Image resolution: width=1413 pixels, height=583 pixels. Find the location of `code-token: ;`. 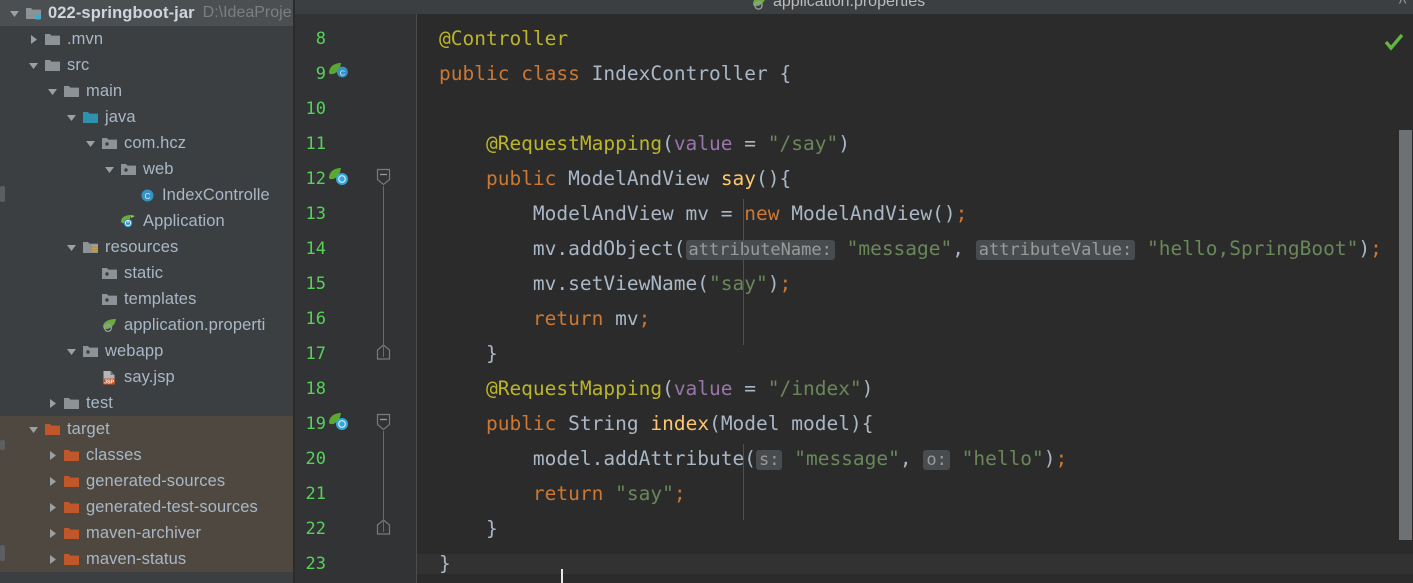

code-token: ; is located at coordinates (961, 213).